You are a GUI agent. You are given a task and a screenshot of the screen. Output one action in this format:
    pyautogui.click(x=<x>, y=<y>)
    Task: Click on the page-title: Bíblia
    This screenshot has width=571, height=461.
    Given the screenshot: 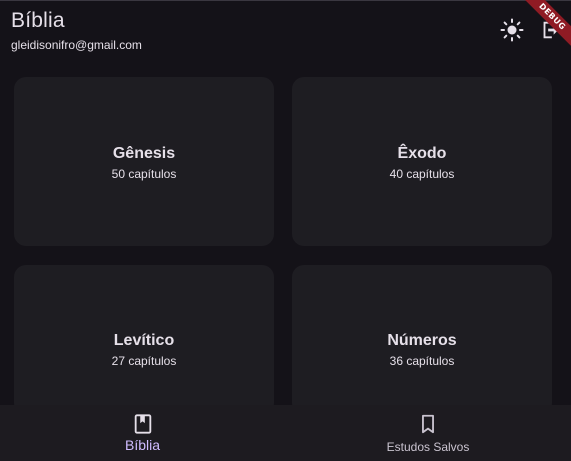 What is the action you would take?
    pyautogui.click(x=38, y=20)
    